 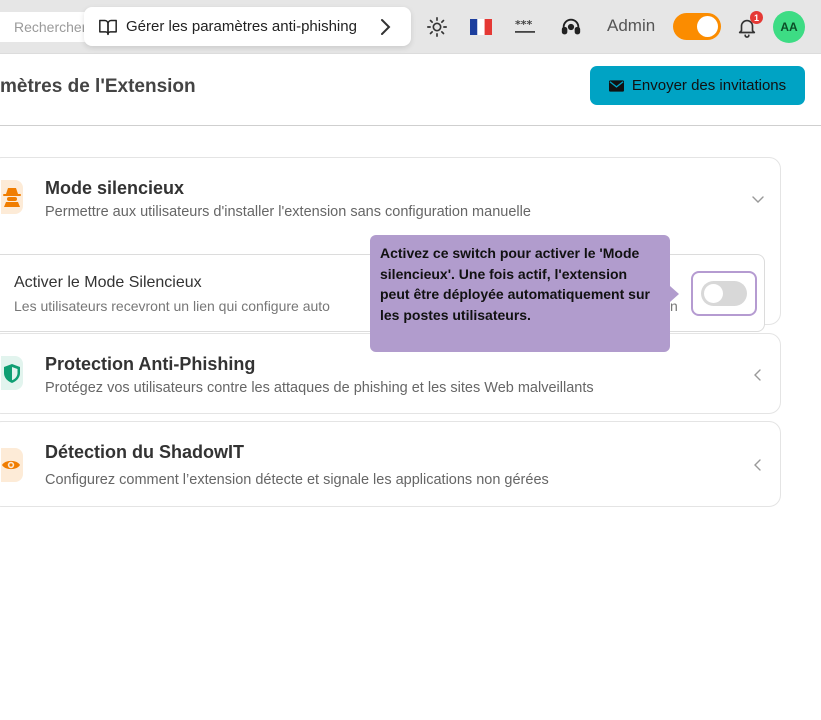 I want to click on support-headset-icon, so click(x=571, y=26).